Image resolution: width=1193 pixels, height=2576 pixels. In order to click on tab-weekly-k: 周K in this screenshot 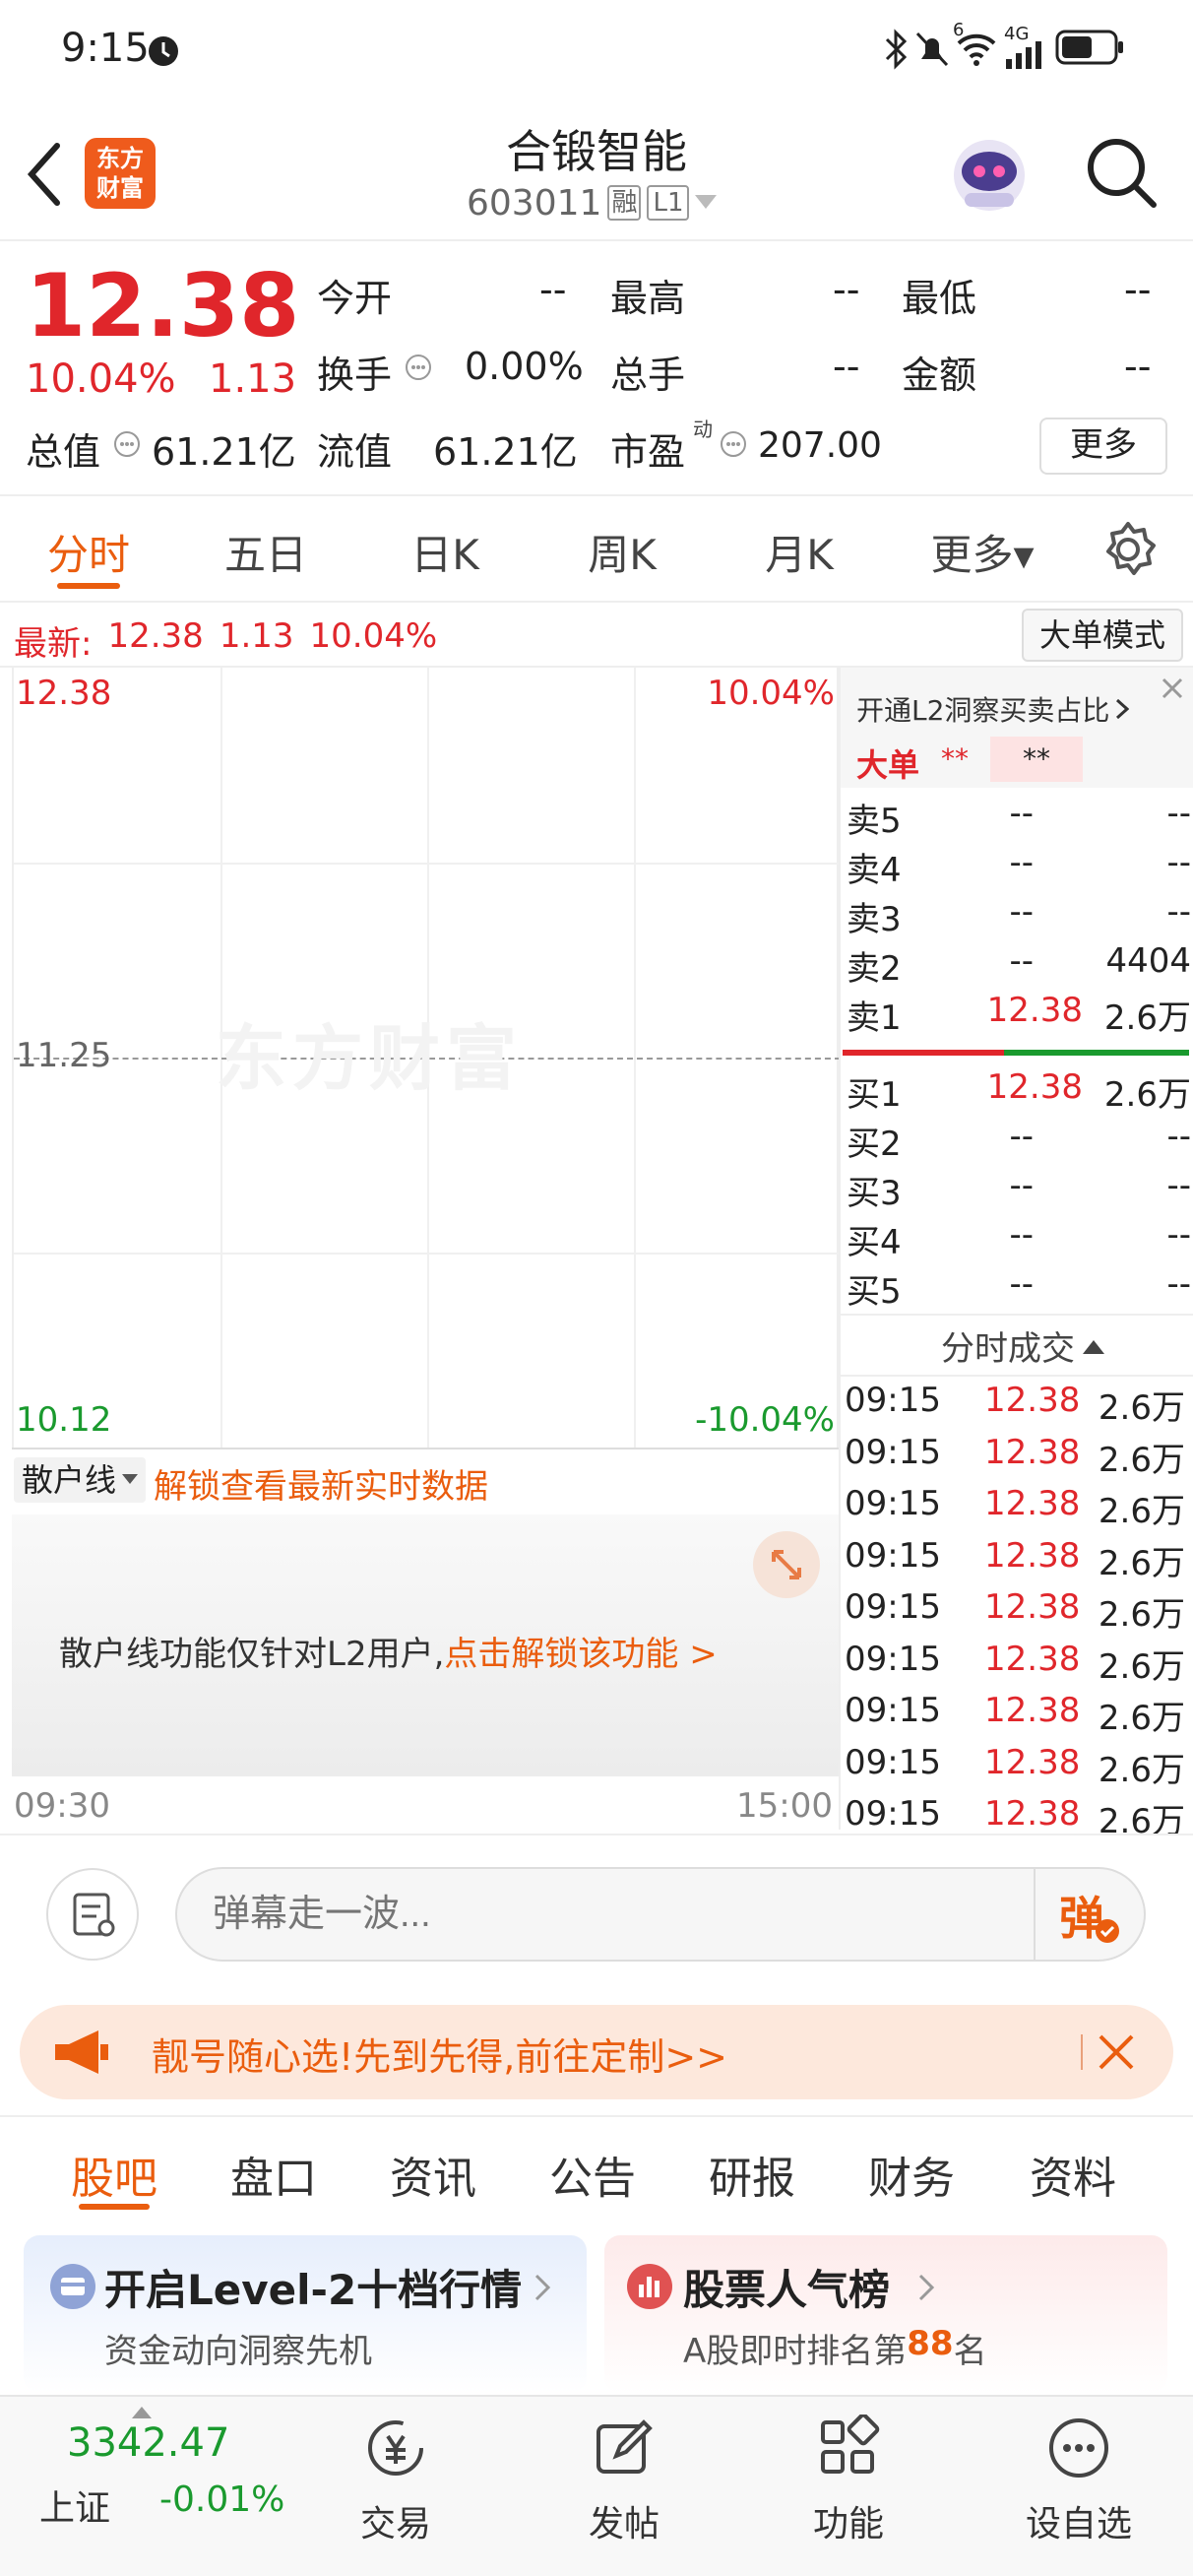, I will do `click(622, 552)`.